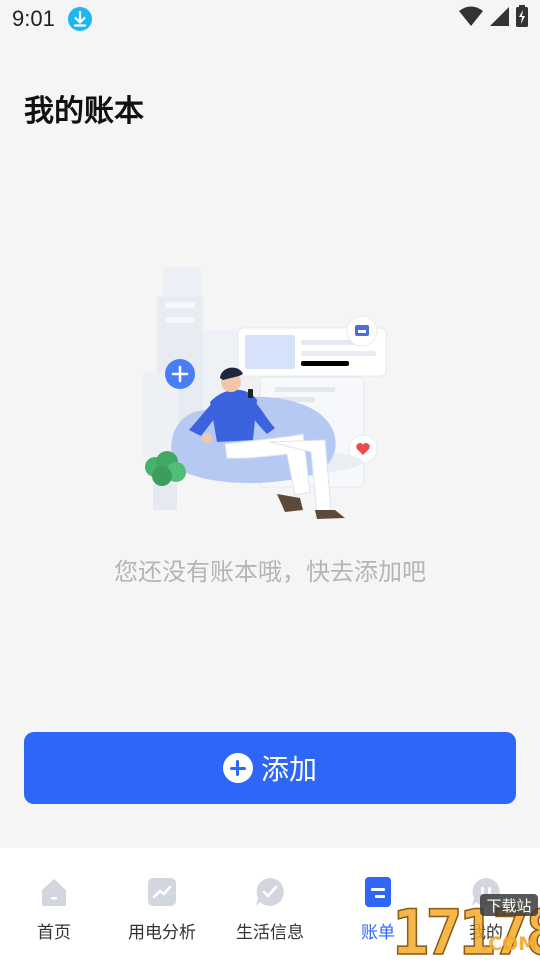 Image resolution: width=540 pixels, height=960 pixels. What do you see at coordinates (270, 572) in the screenshot?
I see `empty-state-message: 您还没有账本哦，快去添加吧` at bounding box center [270, 572].